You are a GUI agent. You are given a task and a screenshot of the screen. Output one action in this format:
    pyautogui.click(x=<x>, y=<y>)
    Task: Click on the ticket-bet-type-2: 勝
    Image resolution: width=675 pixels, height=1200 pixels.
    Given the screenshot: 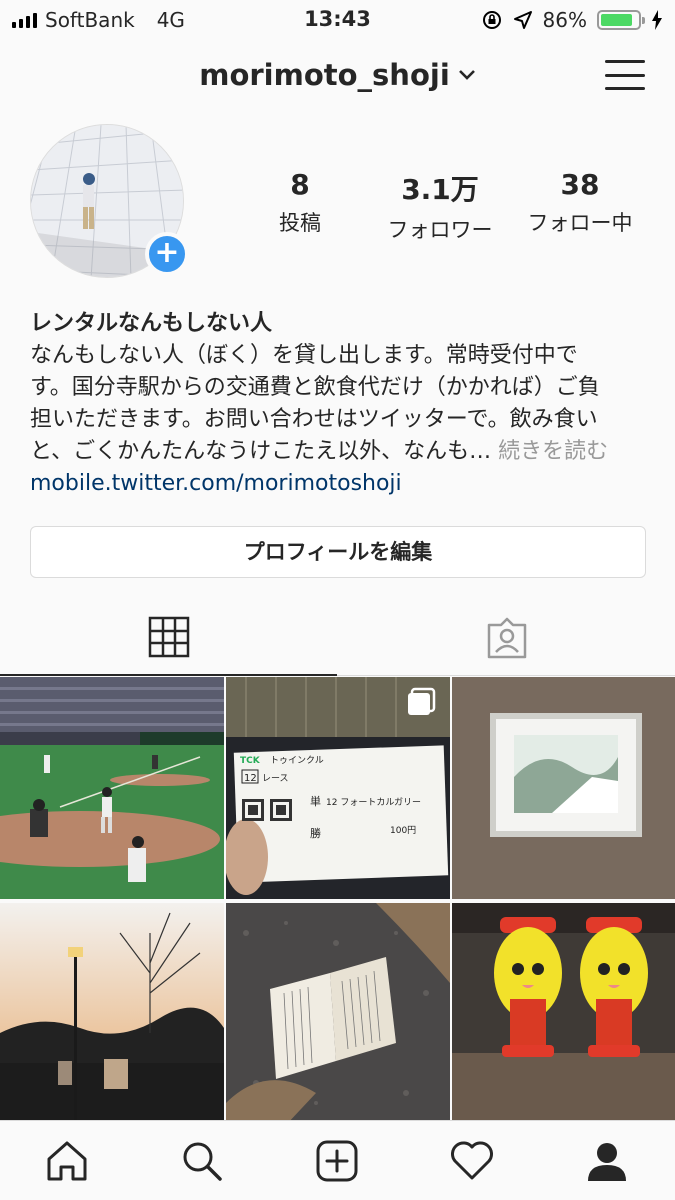 What is the action you would take?
    pyautogui.click(x=315, y=833)
    